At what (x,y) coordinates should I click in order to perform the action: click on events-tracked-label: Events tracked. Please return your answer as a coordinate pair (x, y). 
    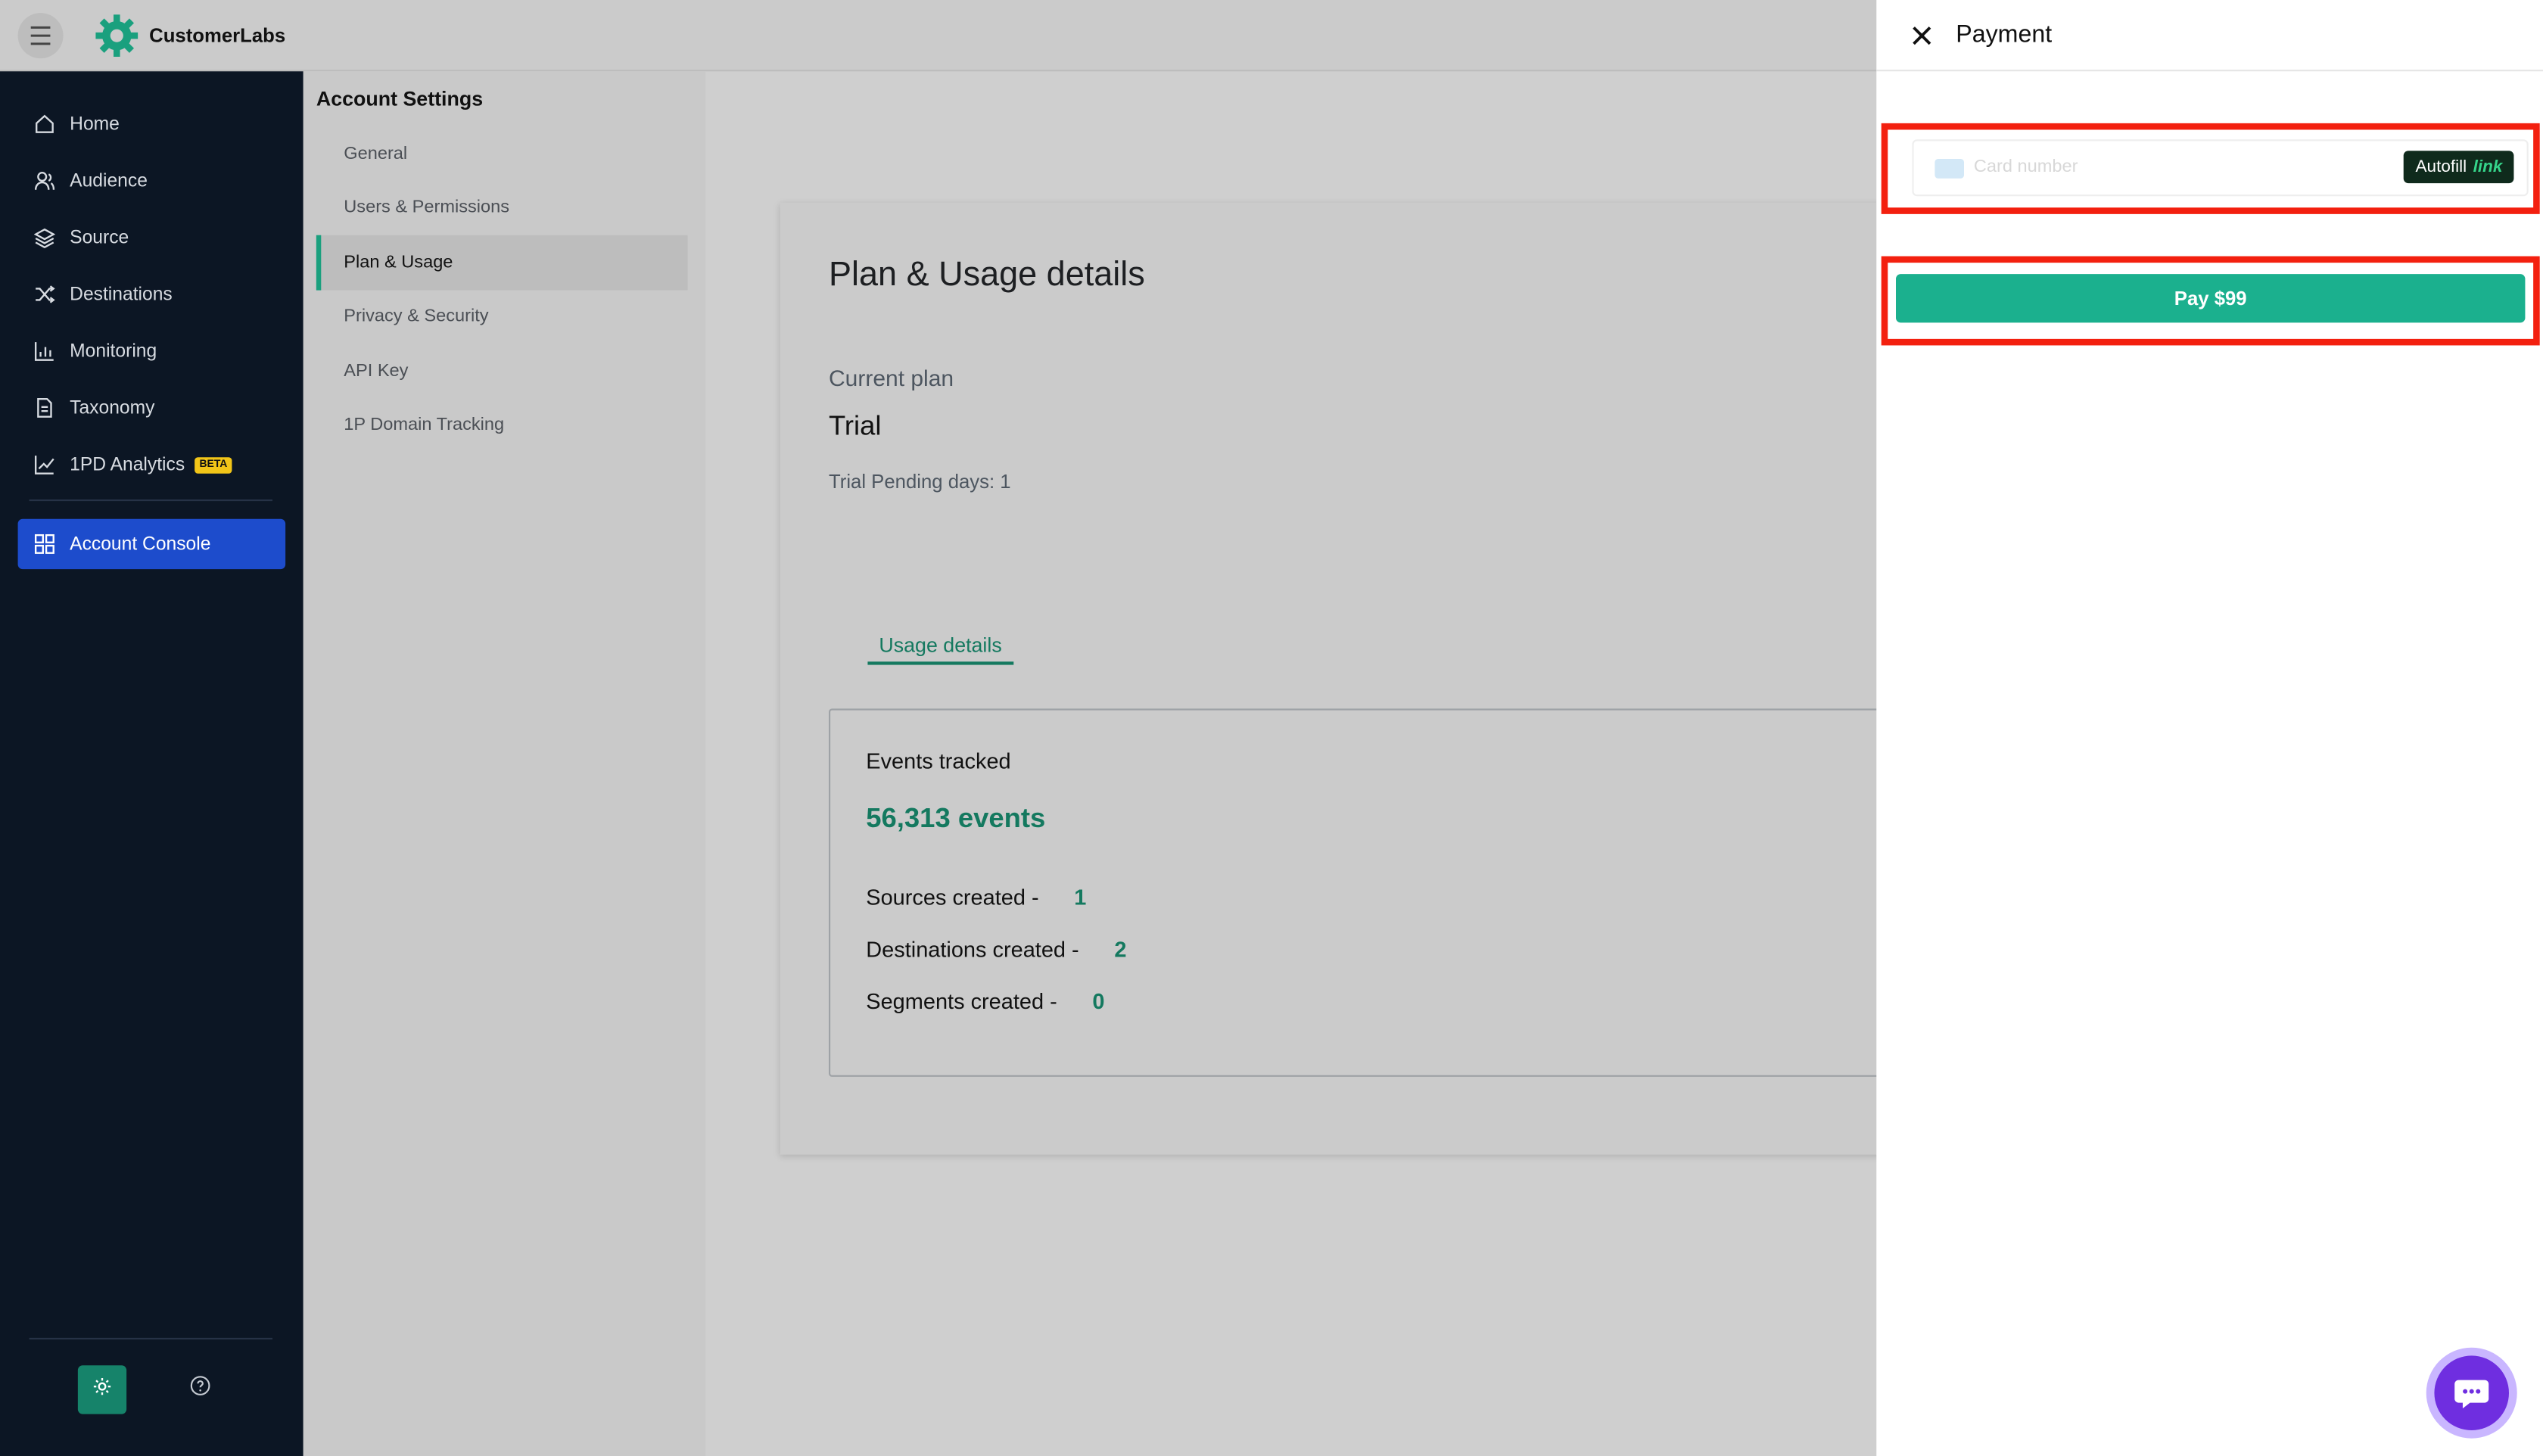
    Looking at the image, I should click on (938, 761).